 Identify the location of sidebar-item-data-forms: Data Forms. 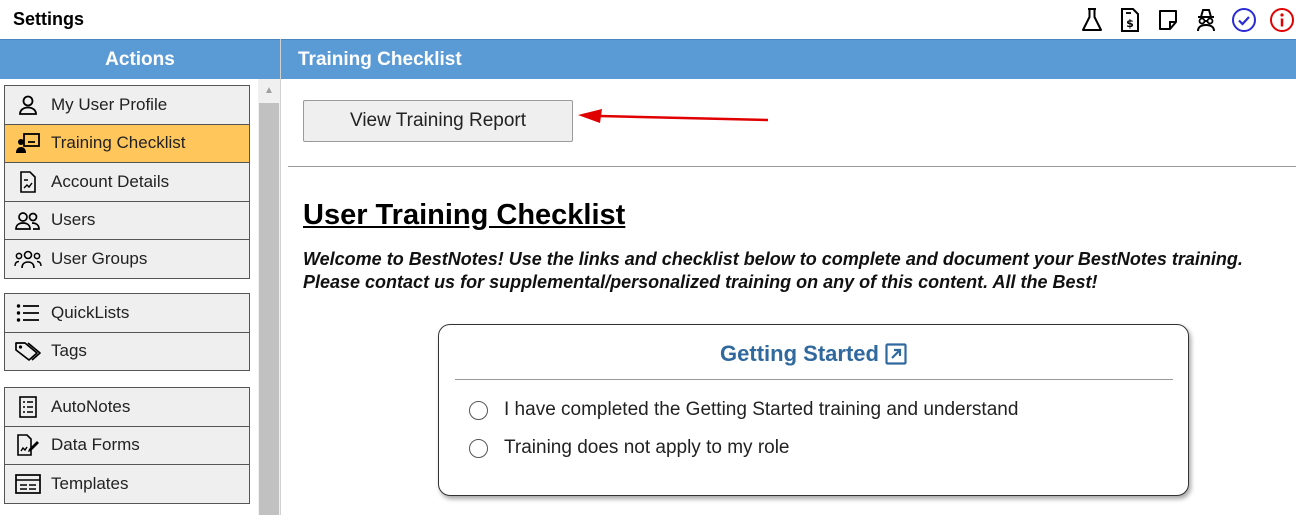
(127, 445).